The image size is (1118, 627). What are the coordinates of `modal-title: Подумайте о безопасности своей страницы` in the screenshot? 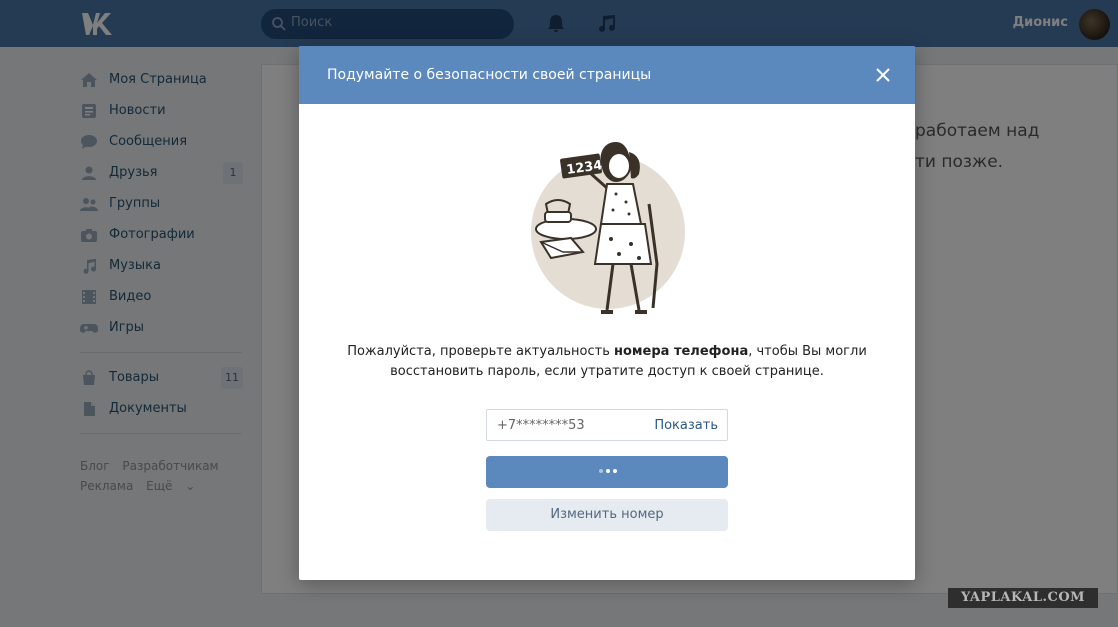 It's located at (489, 75).